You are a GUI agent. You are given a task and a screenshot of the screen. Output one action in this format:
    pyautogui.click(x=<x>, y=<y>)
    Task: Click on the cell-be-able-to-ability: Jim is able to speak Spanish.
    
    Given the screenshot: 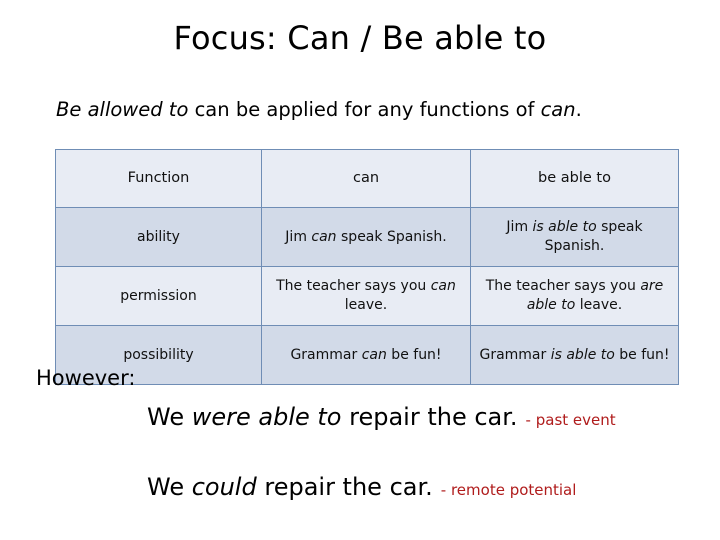 What is the action you would take?
    pyautogui.click(x=574, y=237)
    